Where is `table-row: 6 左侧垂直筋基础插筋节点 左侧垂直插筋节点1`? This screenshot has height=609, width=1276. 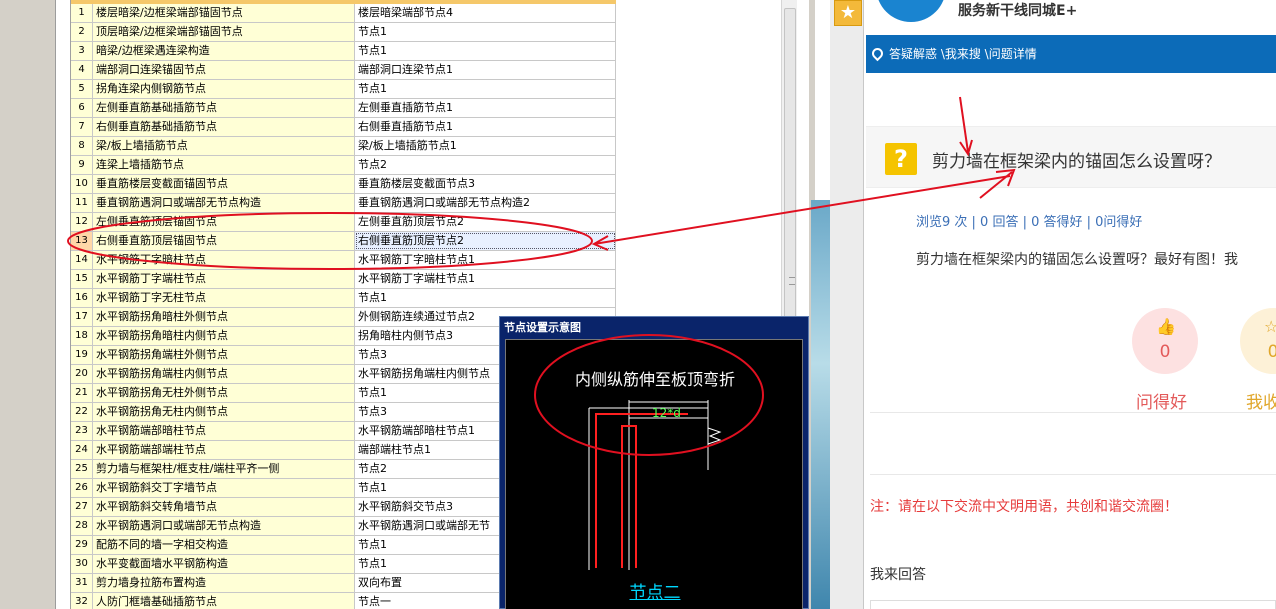 table-row: 6 左侧垂直筋基础插筋节点 左侧垂直插筋节点1 is located at coordinates (343, 108).